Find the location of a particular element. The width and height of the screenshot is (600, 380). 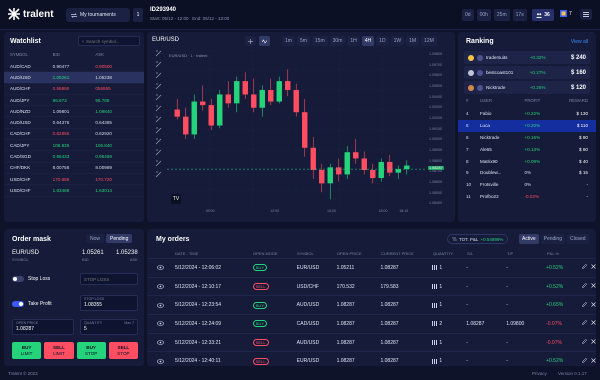

quantity-field: QUANTITY Max 7 5 is located at coordinates (109, 327).